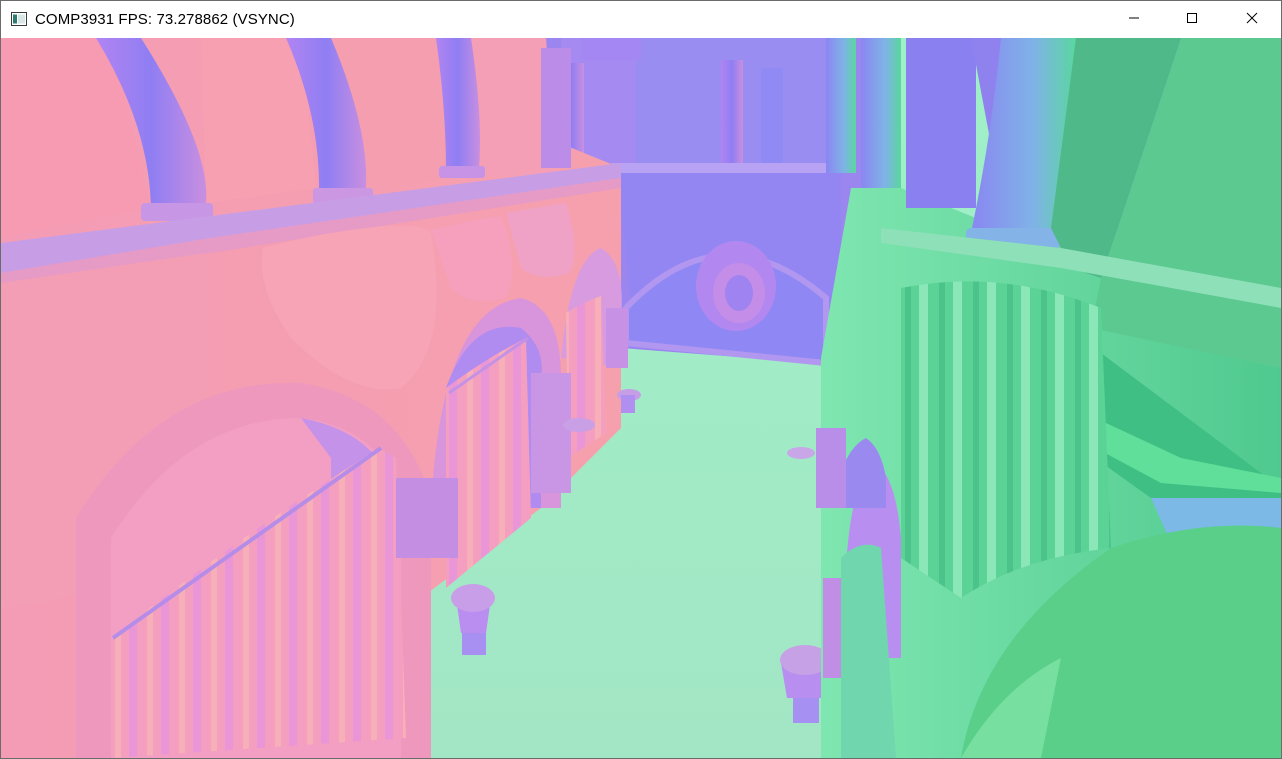  I want to click on maximize-button, so click(1192, 19).